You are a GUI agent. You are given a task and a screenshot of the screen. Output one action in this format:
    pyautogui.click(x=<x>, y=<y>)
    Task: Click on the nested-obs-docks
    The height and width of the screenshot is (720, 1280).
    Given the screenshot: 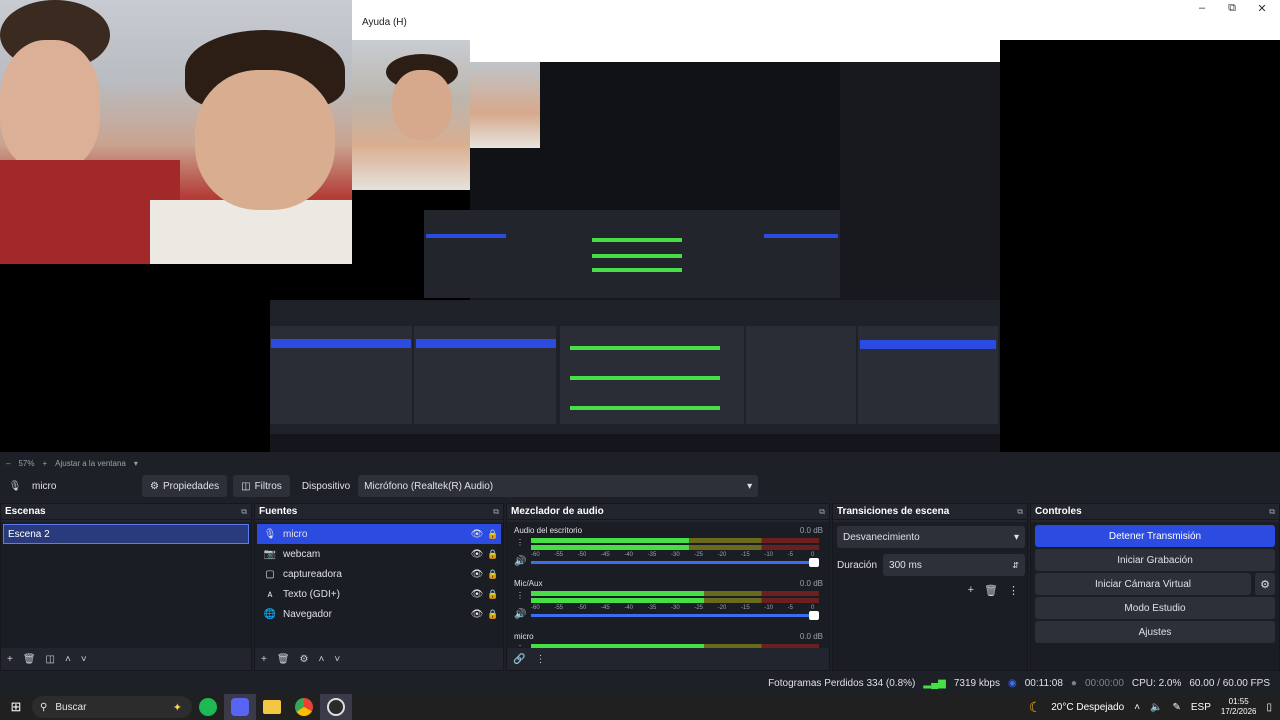 What is the action you would take?
    pyautogui.click(x=635, y=376)
    